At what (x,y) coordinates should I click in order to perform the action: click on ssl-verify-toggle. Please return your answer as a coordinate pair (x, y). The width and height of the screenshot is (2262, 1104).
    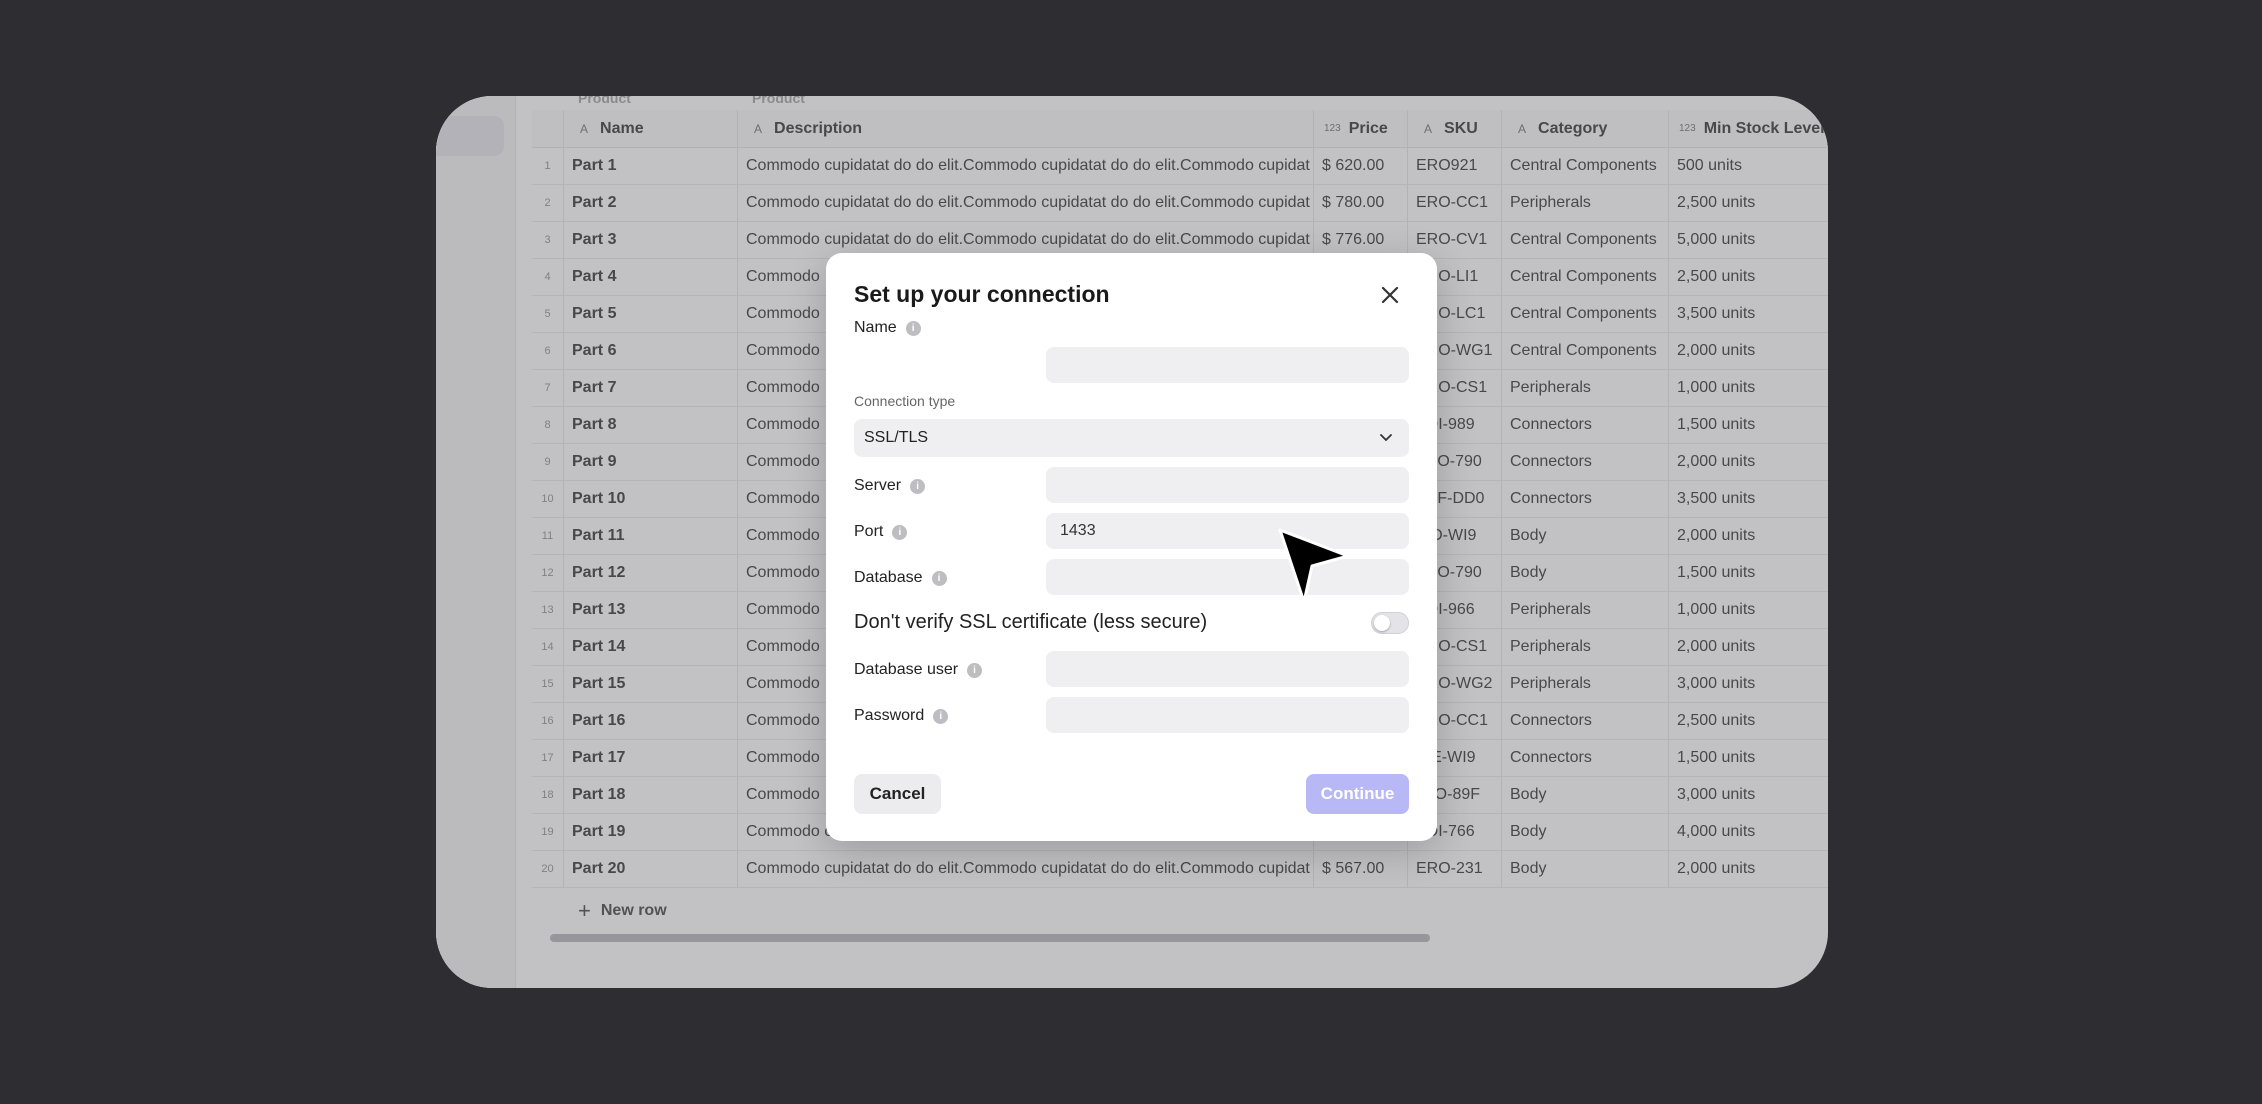
    Looking at the image, I should click on (1390, 622).